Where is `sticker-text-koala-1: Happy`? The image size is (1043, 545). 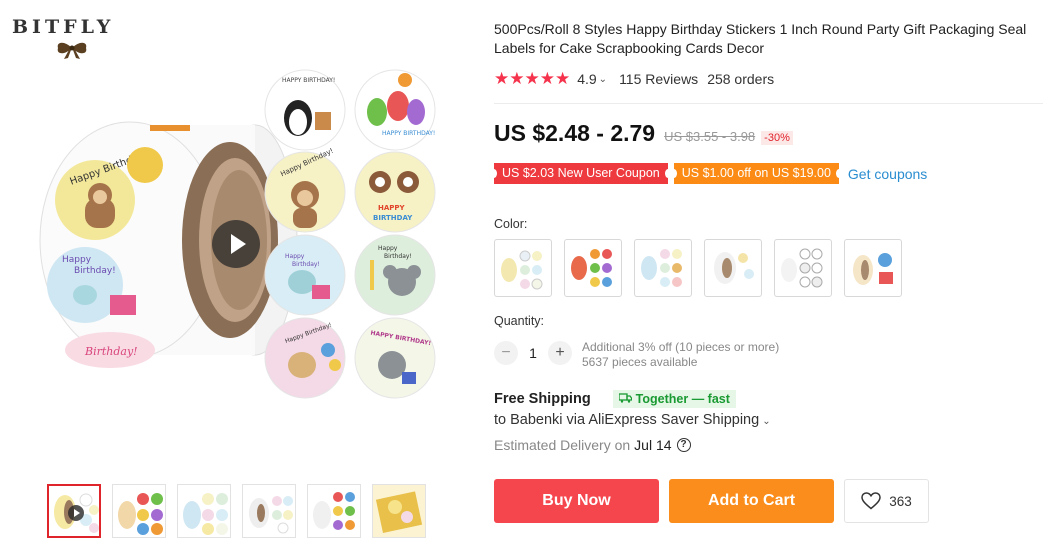
sticker-text-koala-1: Happy is located at coordinates (388, 248).